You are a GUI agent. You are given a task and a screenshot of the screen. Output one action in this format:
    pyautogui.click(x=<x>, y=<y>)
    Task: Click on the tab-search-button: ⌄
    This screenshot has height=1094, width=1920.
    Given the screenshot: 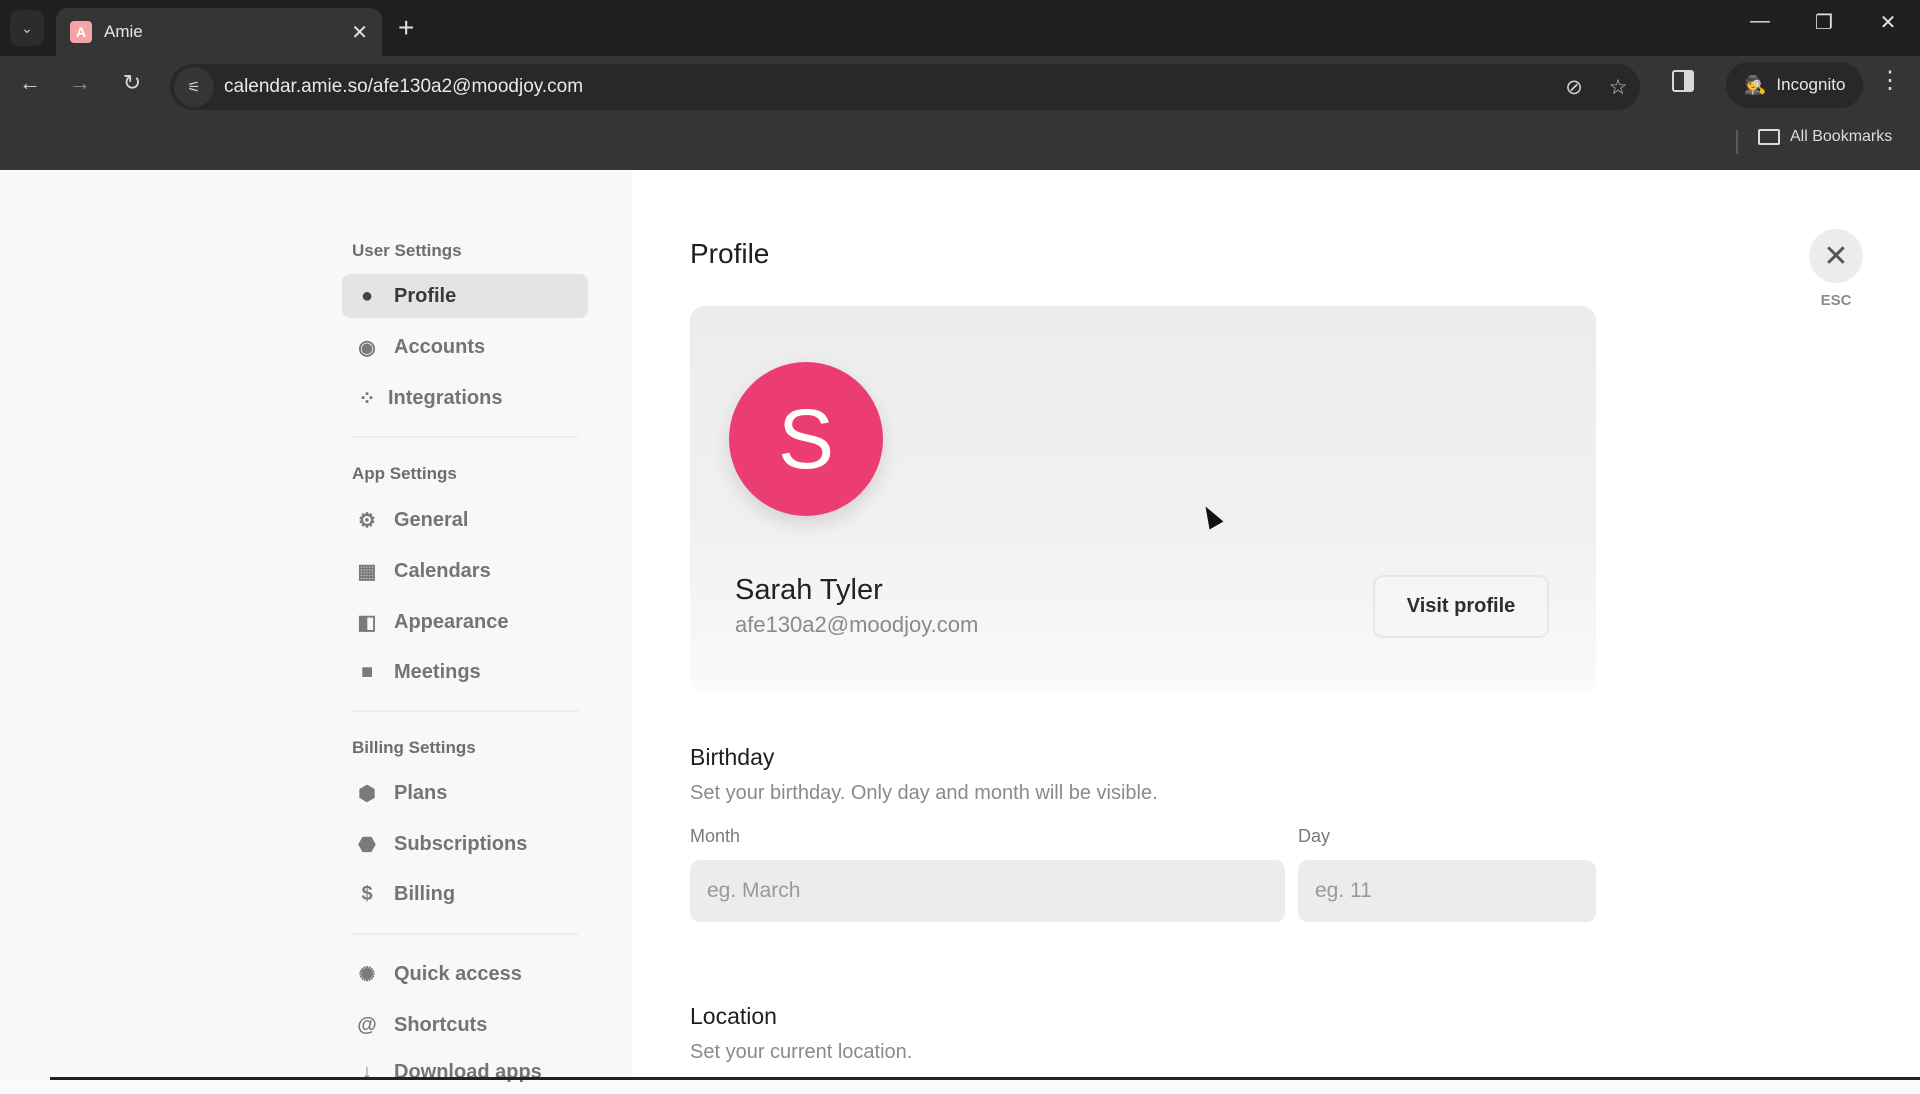 What is the action you would take?
    pyautogui.click(x=27, y=28)
    